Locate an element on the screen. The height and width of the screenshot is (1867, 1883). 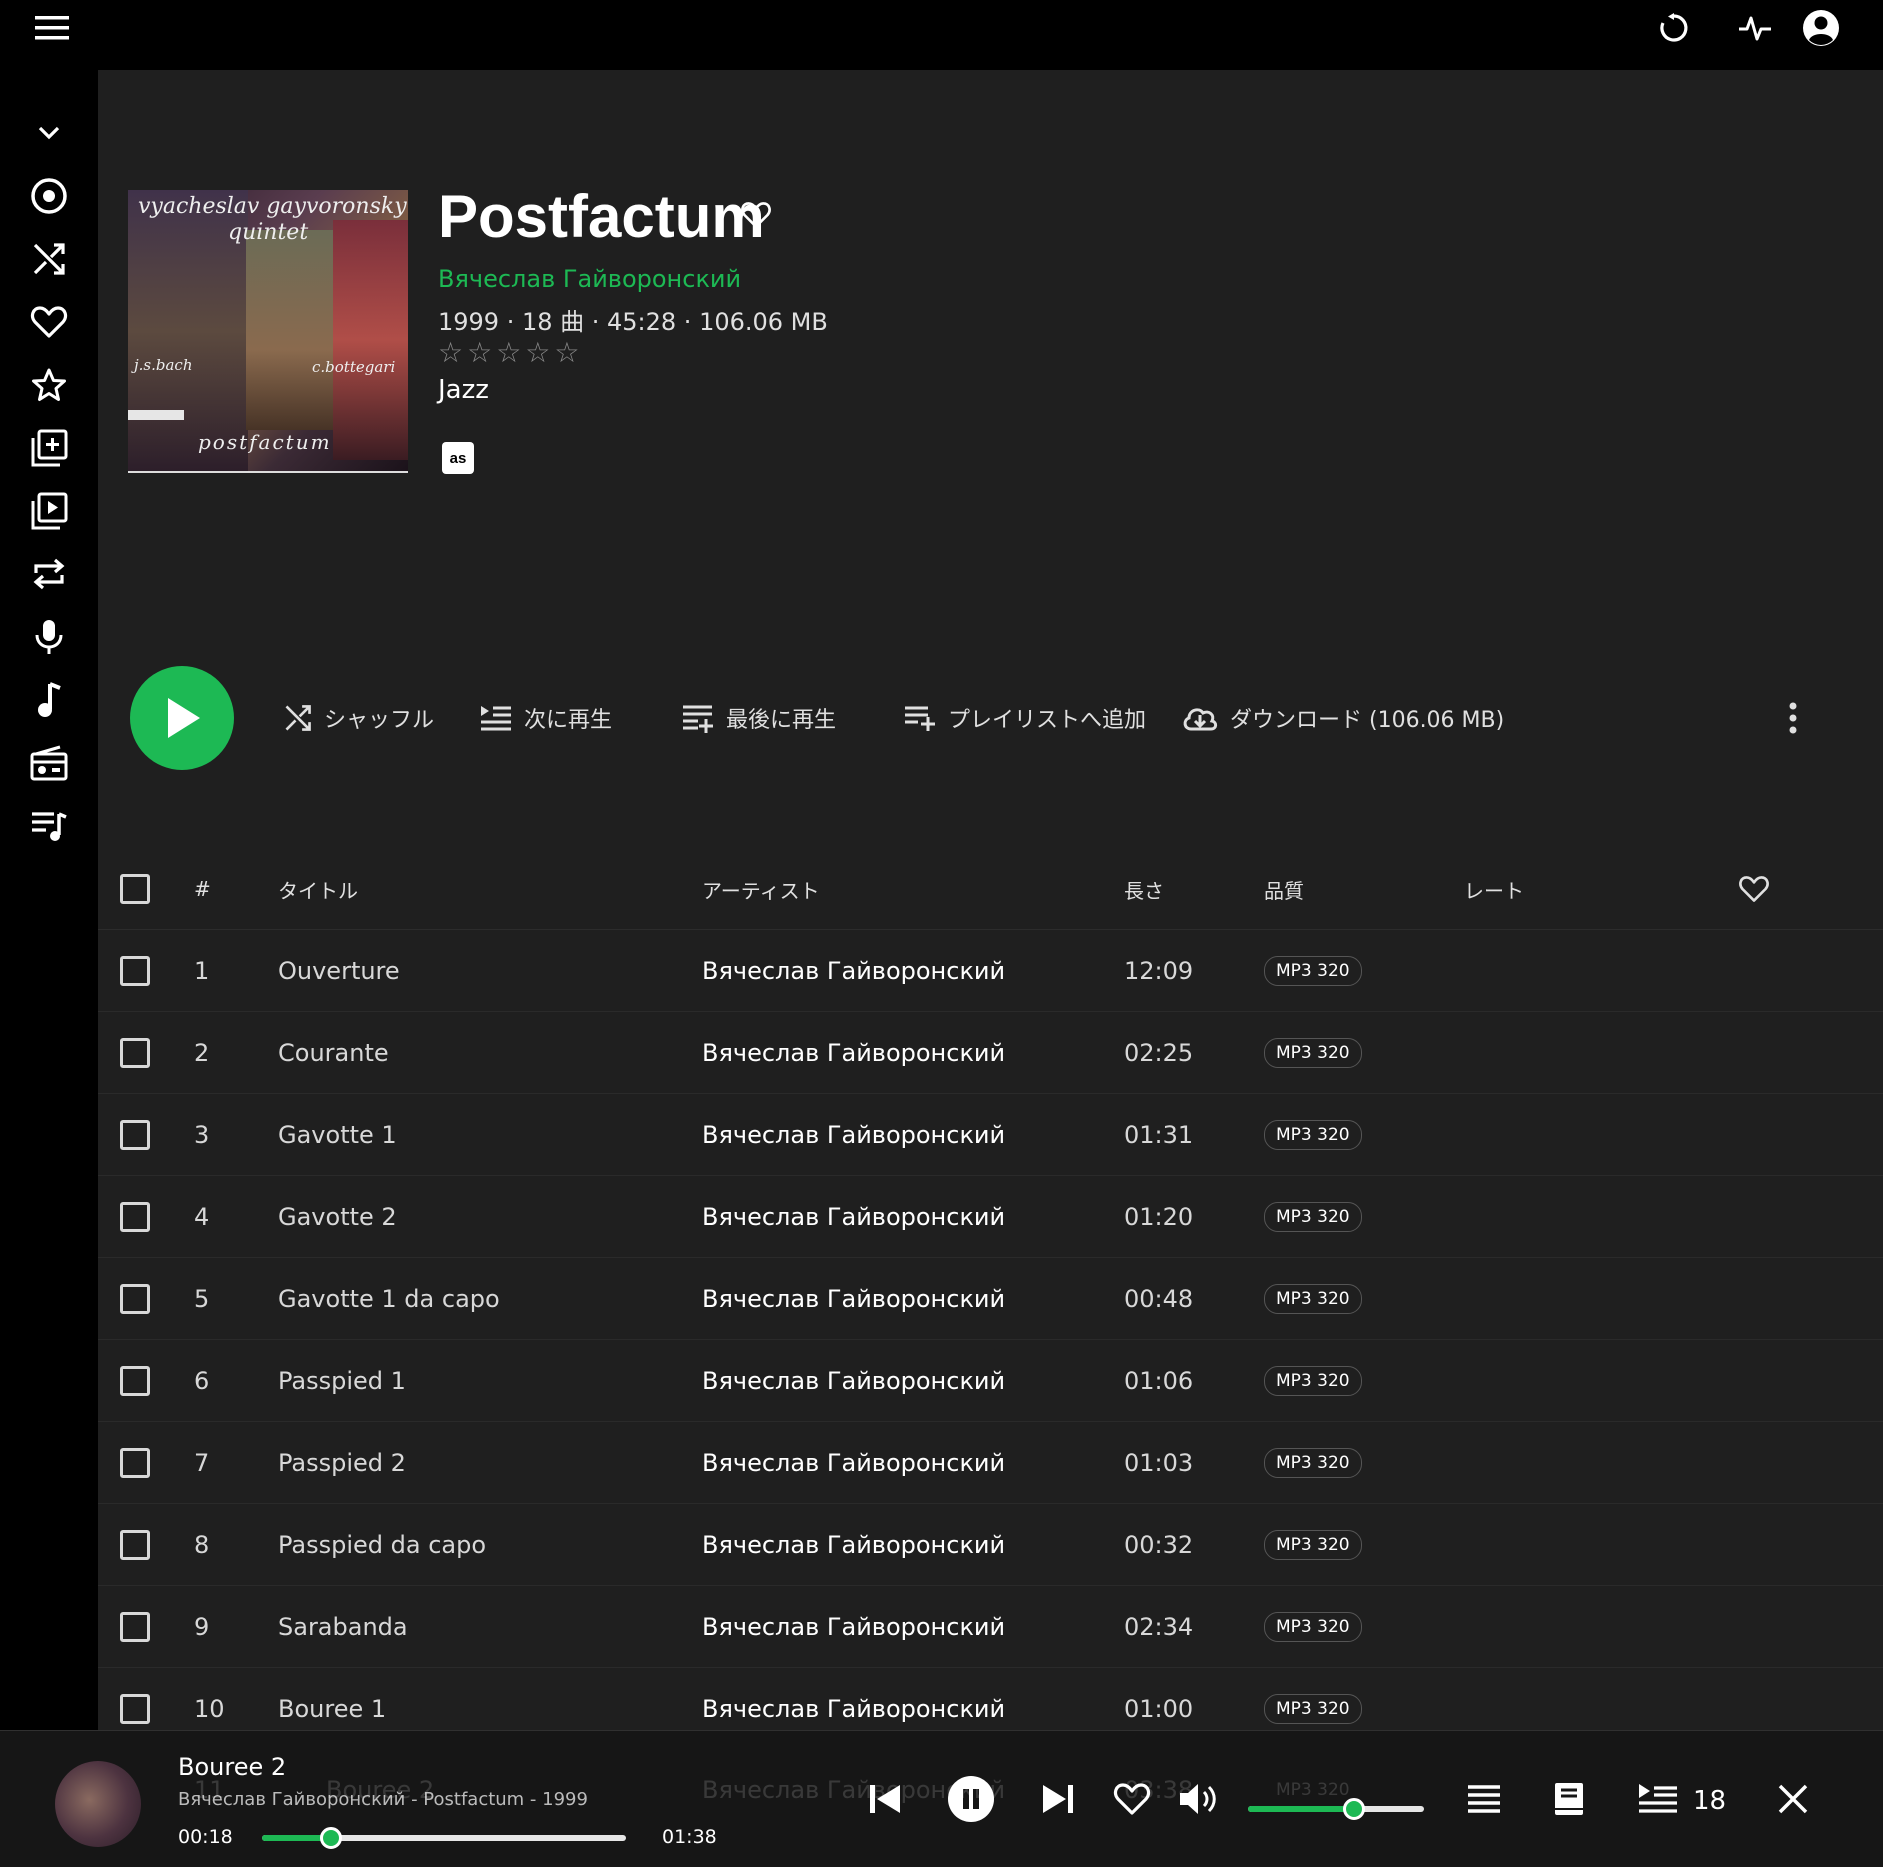
play-next-button: 次に再生 is located at coordinates (546, 718).